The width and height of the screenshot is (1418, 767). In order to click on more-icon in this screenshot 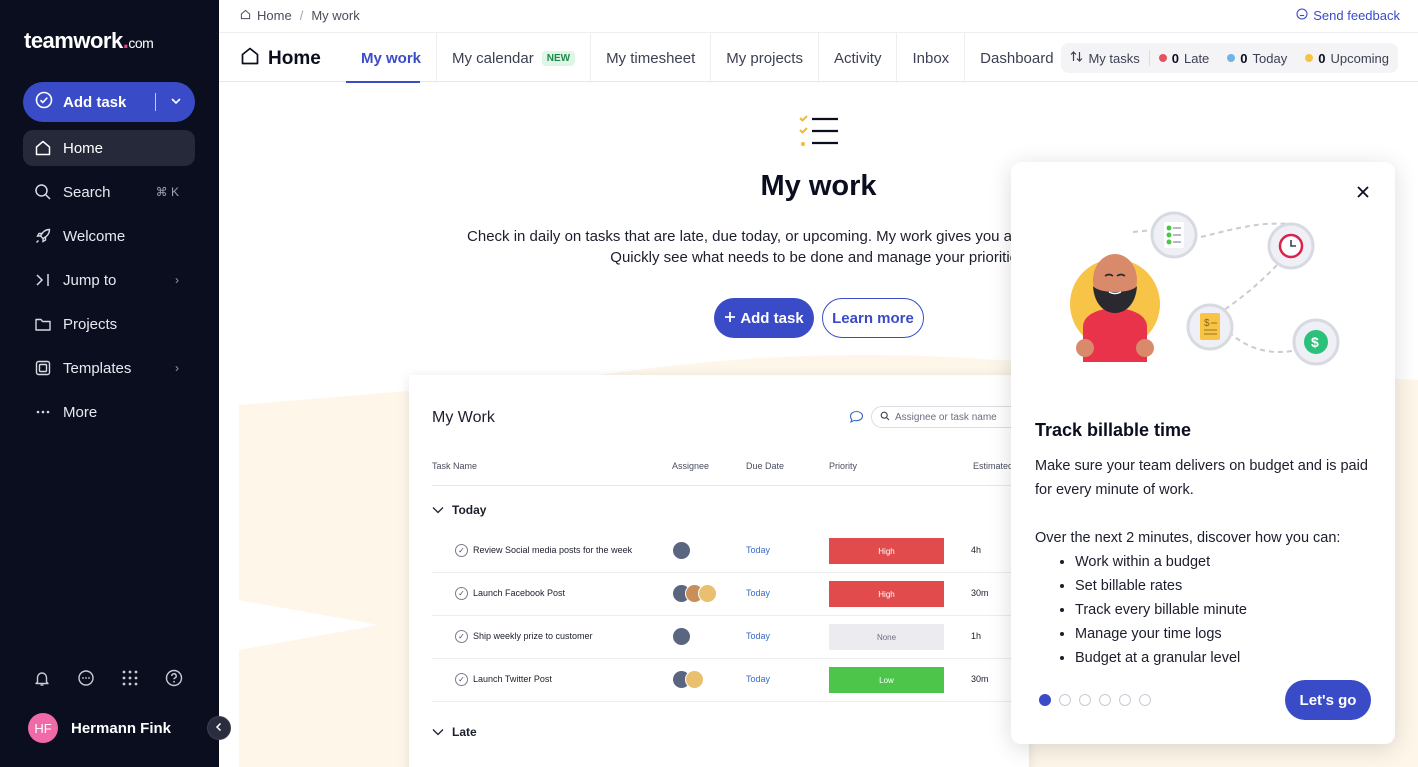, I will do `click(43, 412)`.